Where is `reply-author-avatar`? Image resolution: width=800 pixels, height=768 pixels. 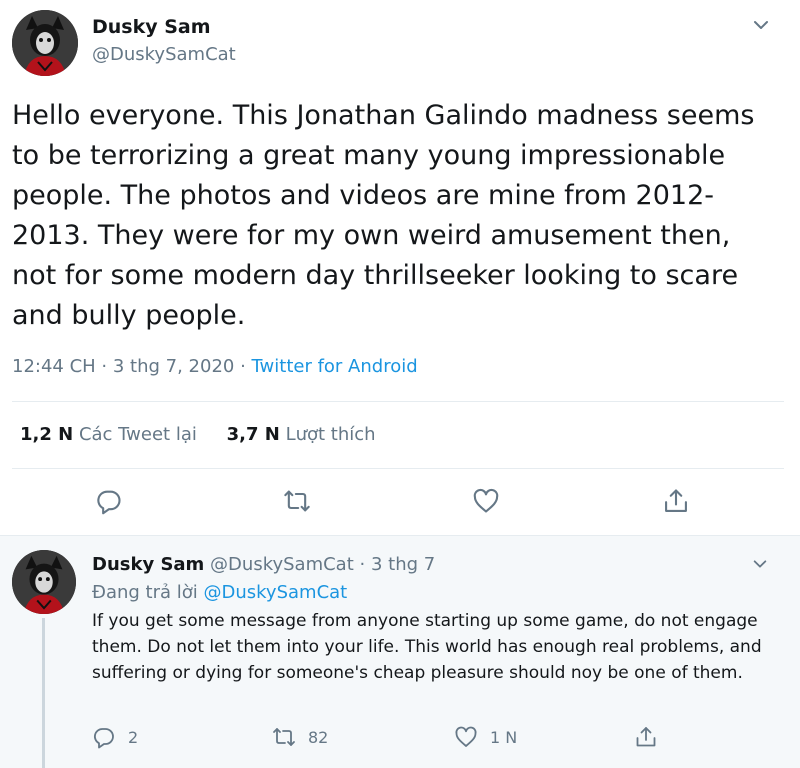
reply-author-avatar is located at coordinates (44, 582).